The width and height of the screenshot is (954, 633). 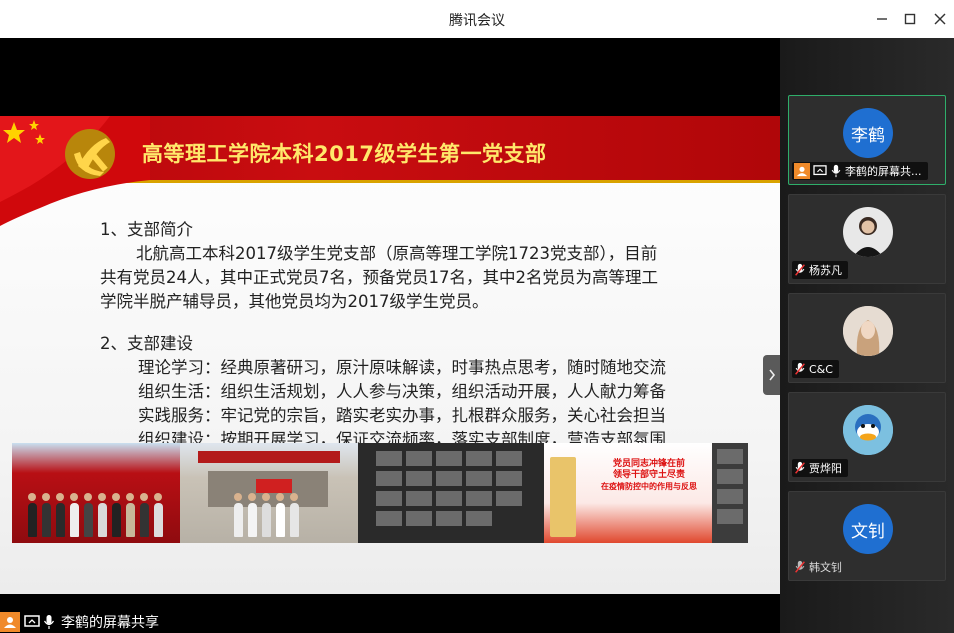 I want to click on participant-name: C&C, so click(x=821, y=369).